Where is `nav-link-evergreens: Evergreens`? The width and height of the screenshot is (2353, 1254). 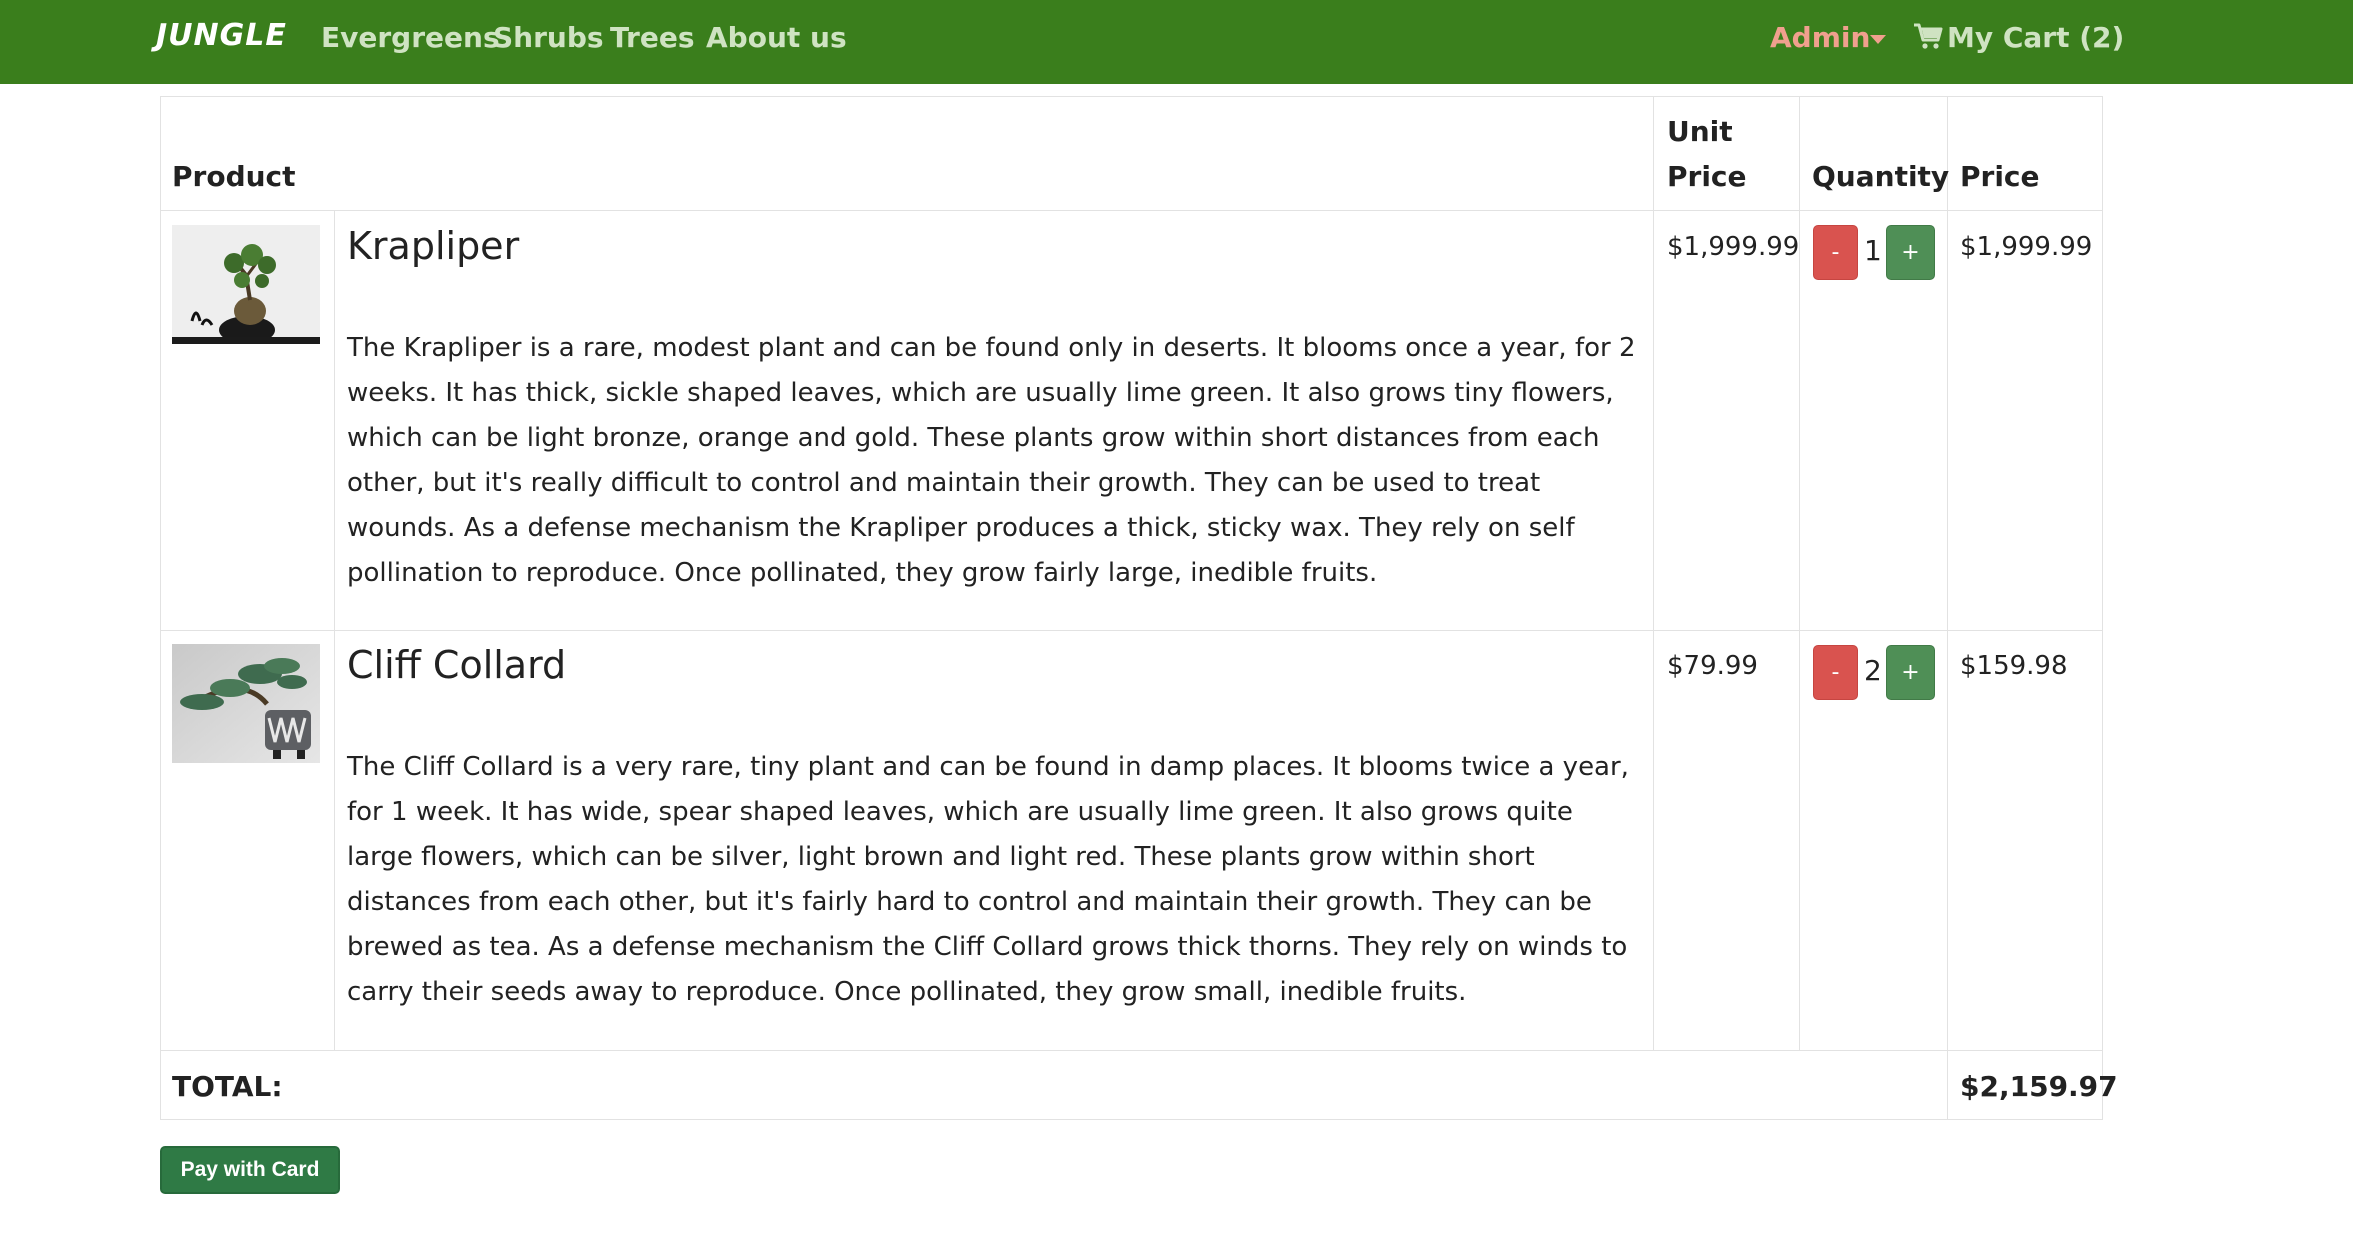
nav-link-evergreens: Evergreens is located at coordinates (410, 37).